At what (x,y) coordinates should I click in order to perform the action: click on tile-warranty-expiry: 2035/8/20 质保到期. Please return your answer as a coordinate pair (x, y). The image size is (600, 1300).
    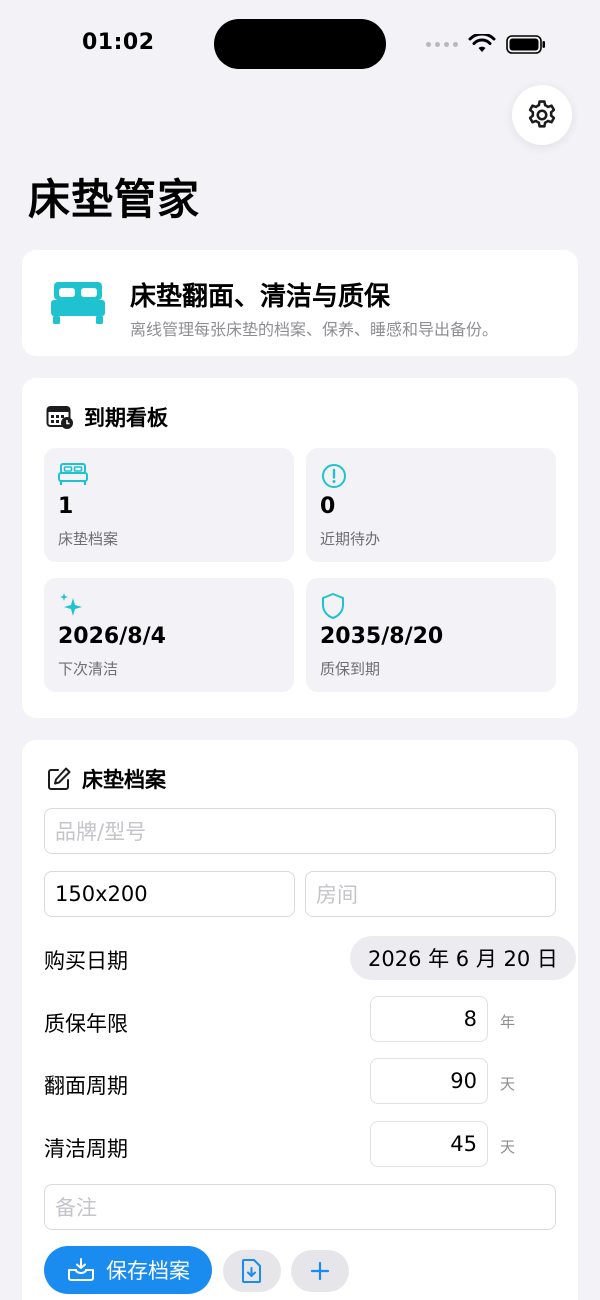
    Looking at the image, I should click on (431, 635).